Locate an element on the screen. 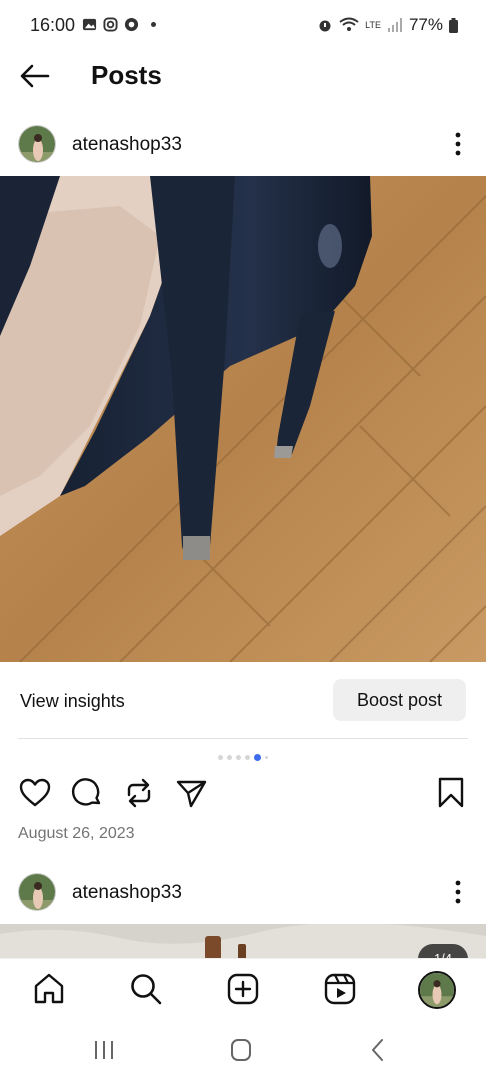 This screenshot has width=486, height=1080. post-photo: 1/4 is located at coordinates (243, 942).